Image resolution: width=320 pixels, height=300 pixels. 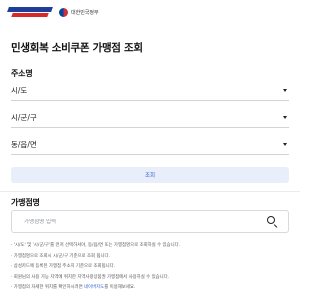 What do you see at coordinates (63, 12) in the screenshot?
I see `taegeuk-emblem-icon` at bounding box center [63, 12].